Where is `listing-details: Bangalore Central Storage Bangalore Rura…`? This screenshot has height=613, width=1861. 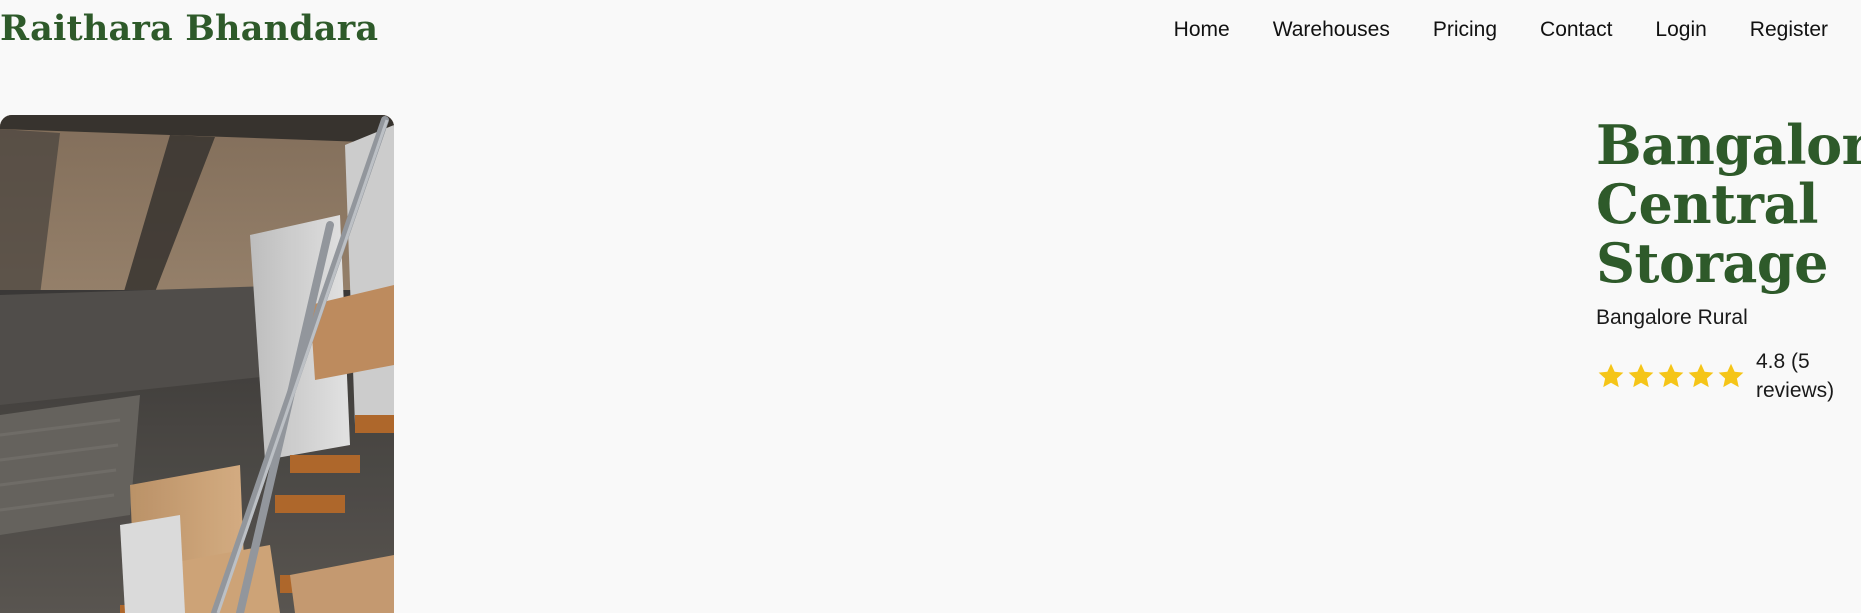 listing-details: Bangalore Central Storage Bangalore Rura… is located at coordinates (1728, 259).